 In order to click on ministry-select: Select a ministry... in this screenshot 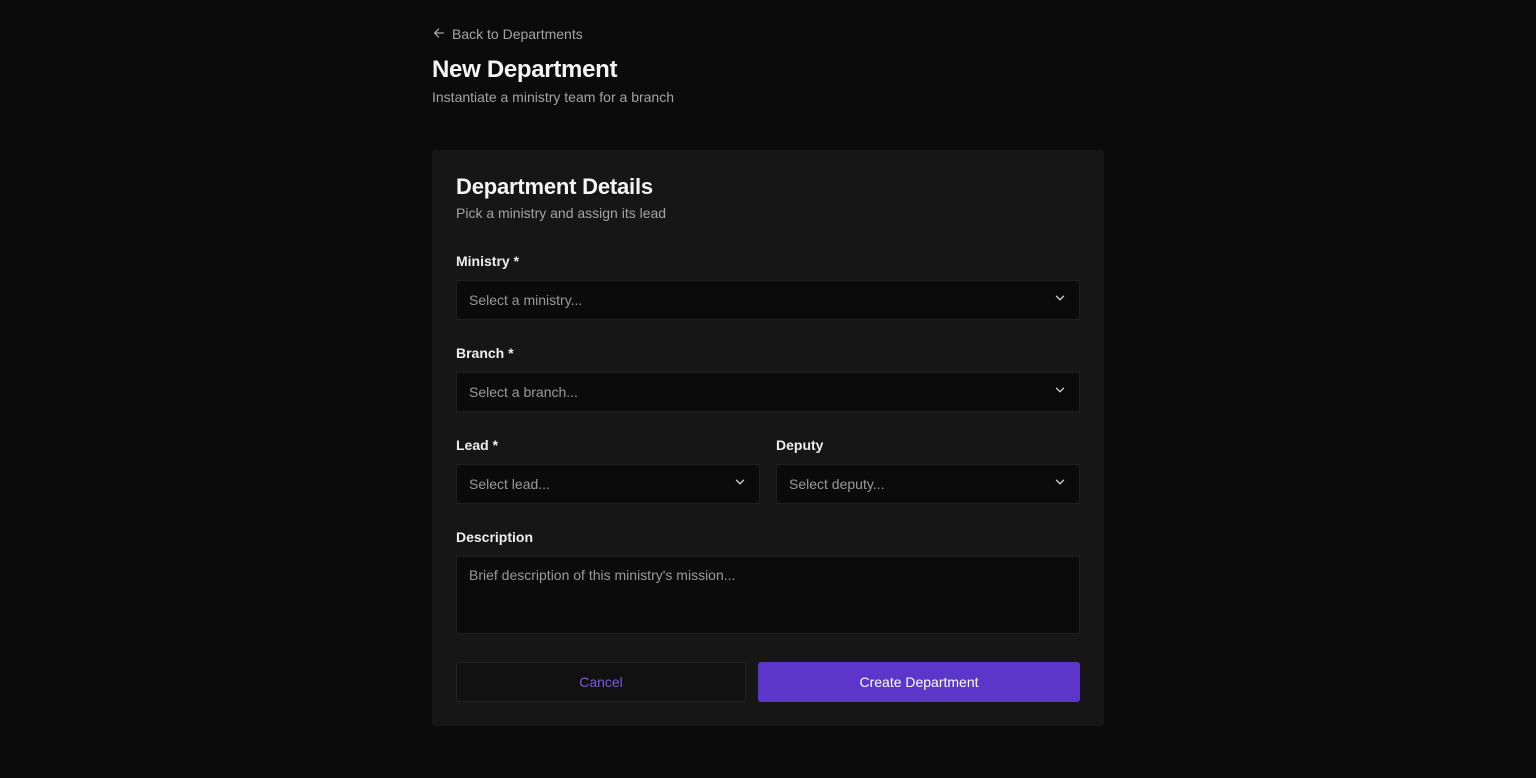, I will do `click(768, 300)`.